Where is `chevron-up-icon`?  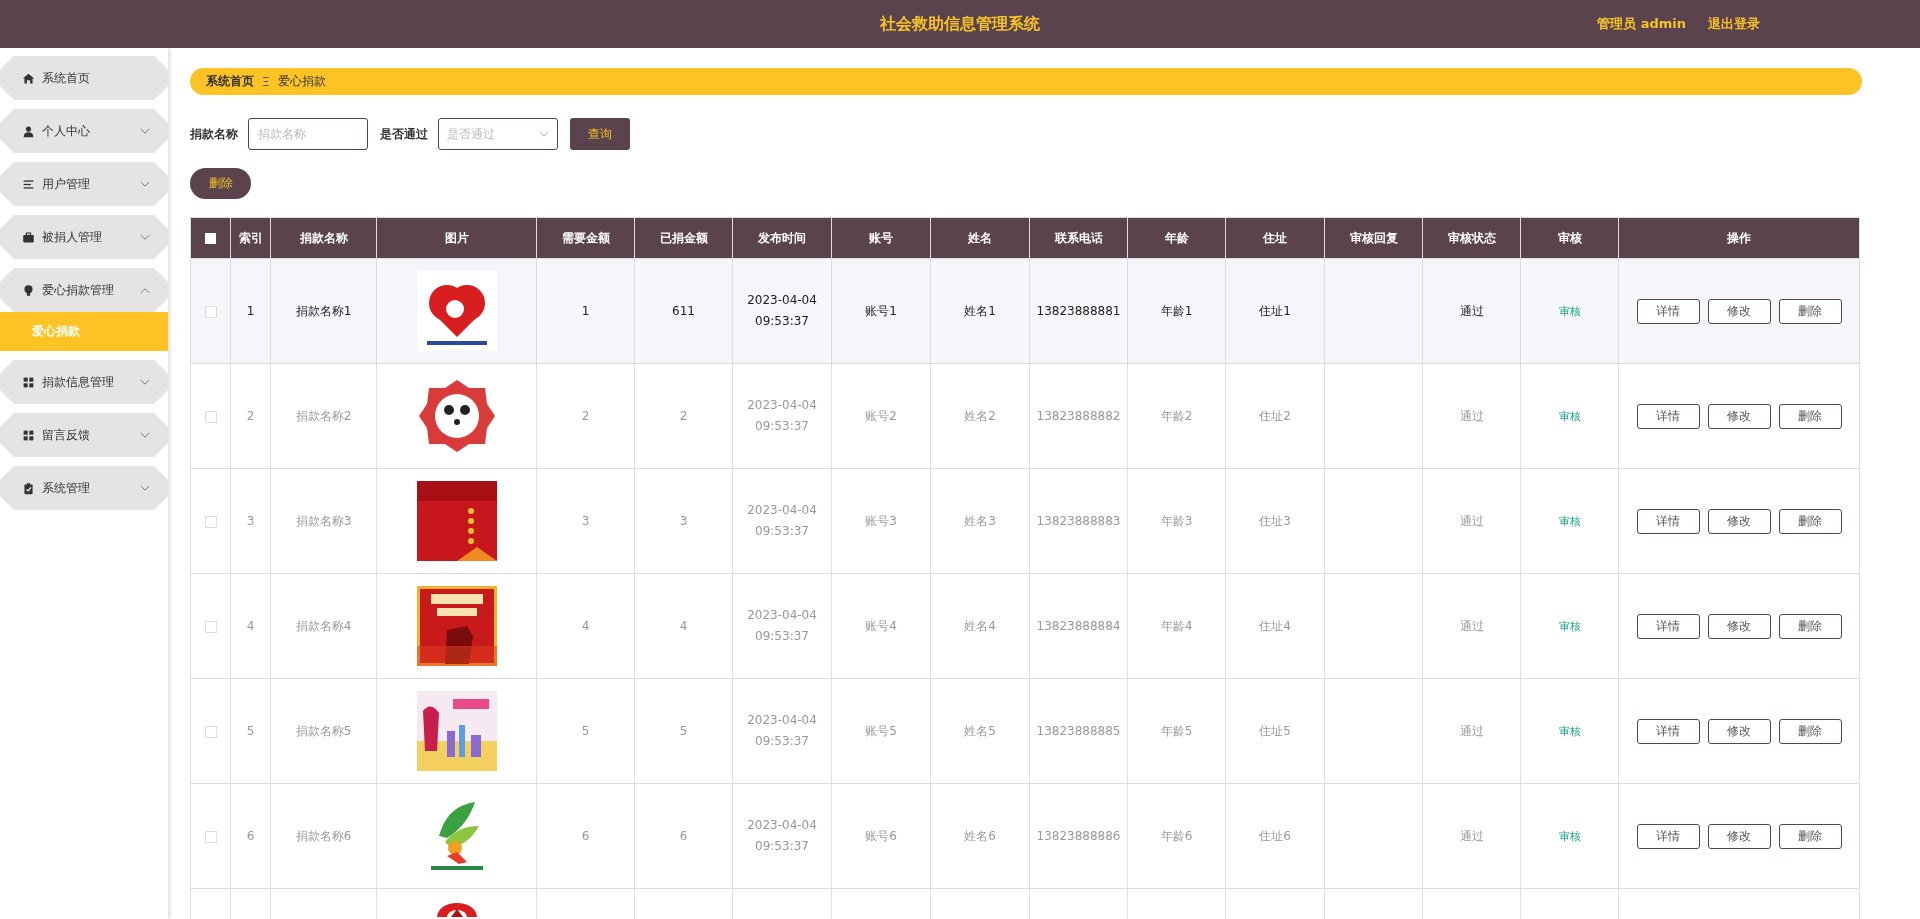 chevron-up-icon is located at coordinates (145, 290).